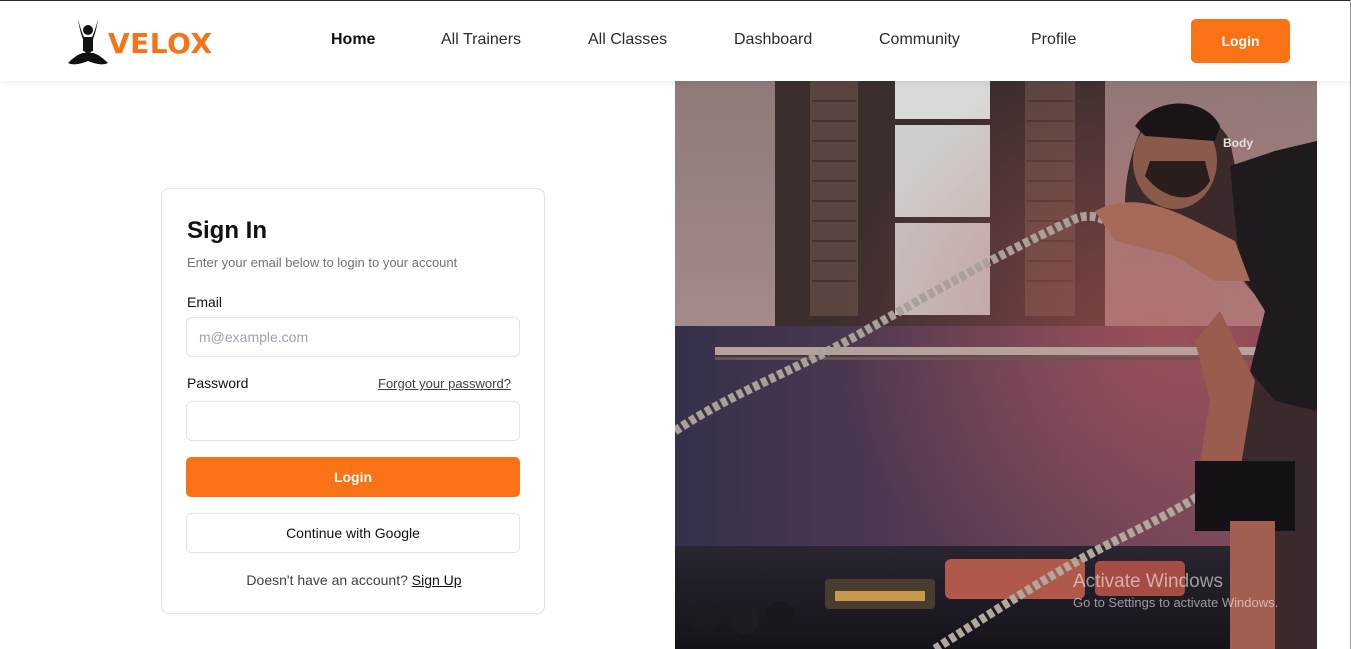 The image size is (1351, 649). Describe the element at coordinates (218, 383) in the screenshot. I see `password-label: Password` at that location.